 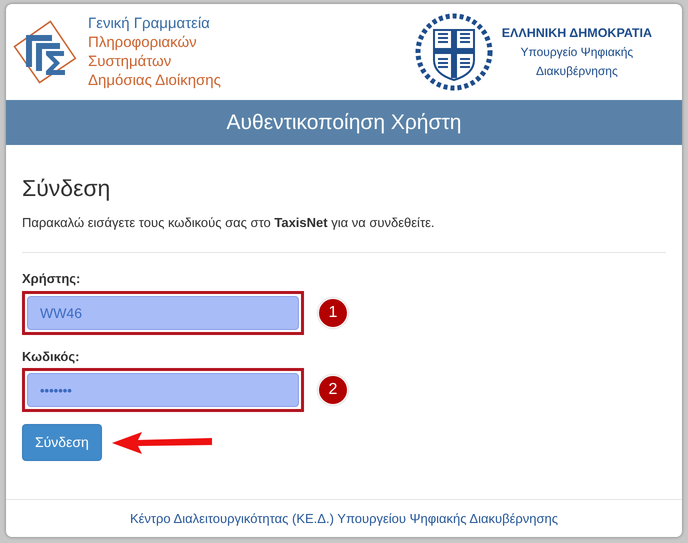 What do you see at coordinates (163, 390) in the screenshot?
I see `password-field: •••••••` at bounding box center [163, 390].